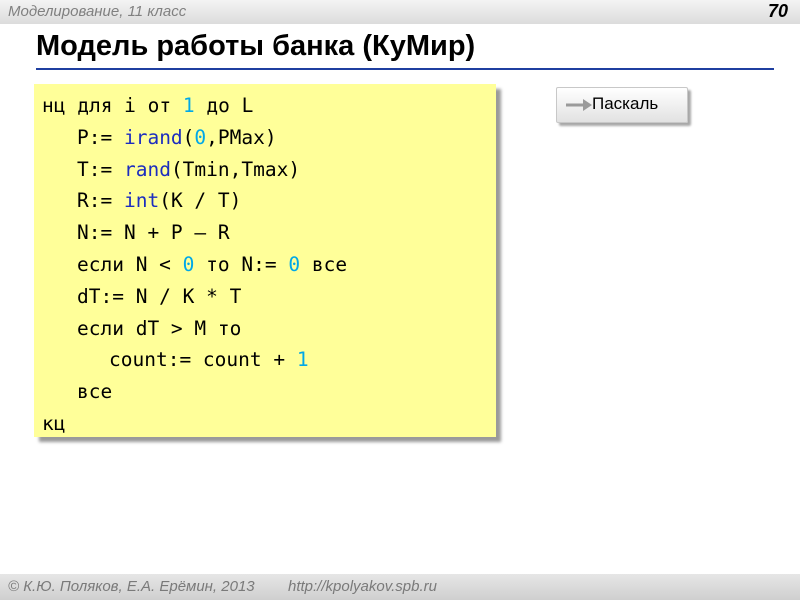  Describe the element at coordinates (189, 169) in the screenshot. I see `code-line-3: T:= rand(Tmin,Tmax)` at that location.